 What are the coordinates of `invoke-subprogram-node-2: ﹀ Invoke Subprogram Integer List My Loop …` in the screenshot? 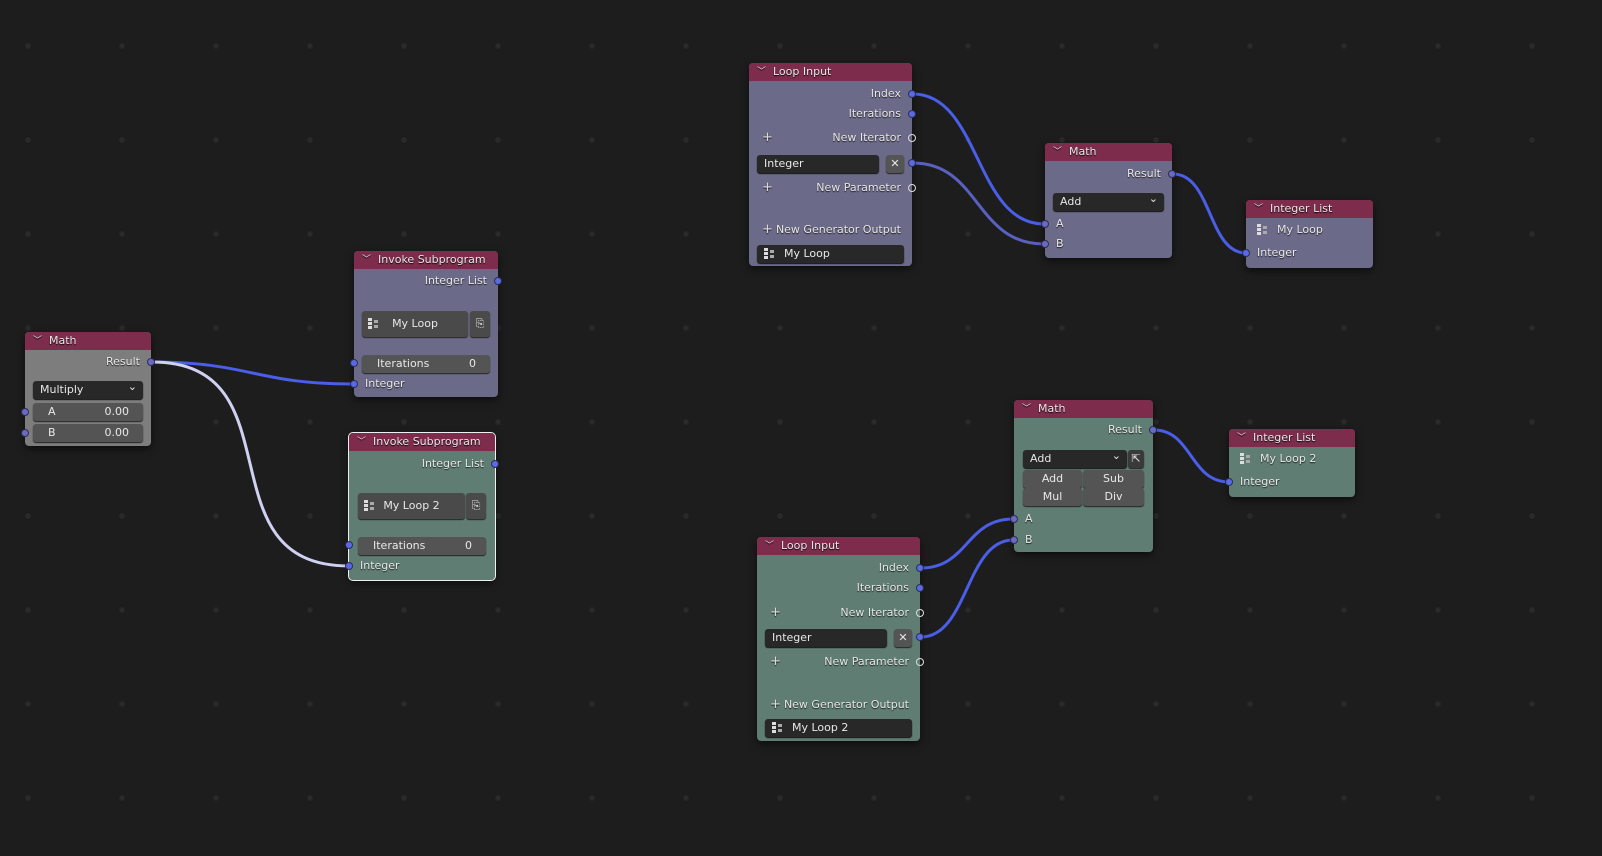 It's located at (422, 506).